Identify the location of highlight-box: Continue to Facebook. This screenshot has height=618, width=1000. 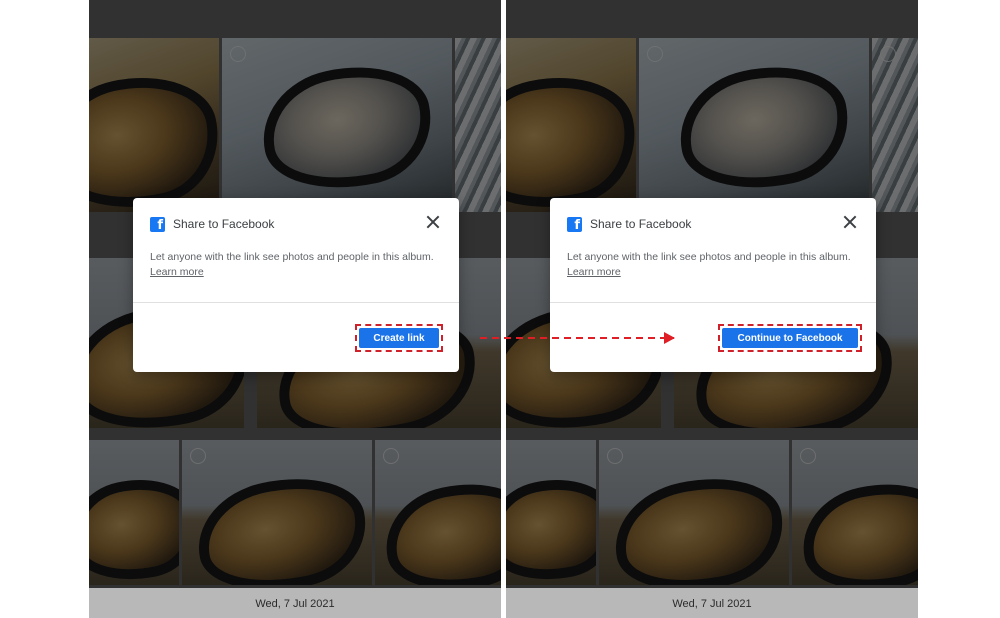
(790, 338).